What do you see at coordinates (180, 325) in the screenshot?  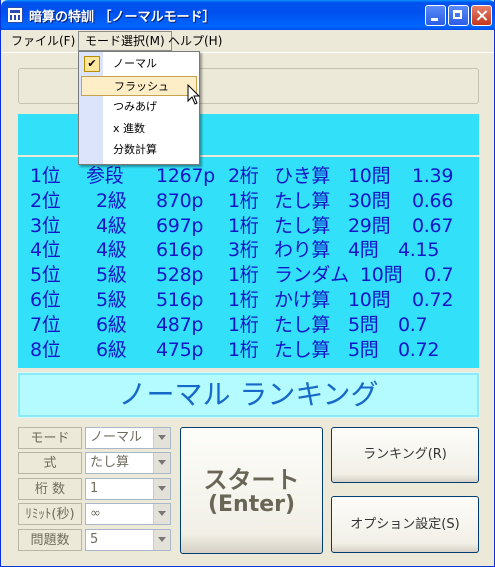 I see `points-cell: 487p` at bounding box center [180, 325].